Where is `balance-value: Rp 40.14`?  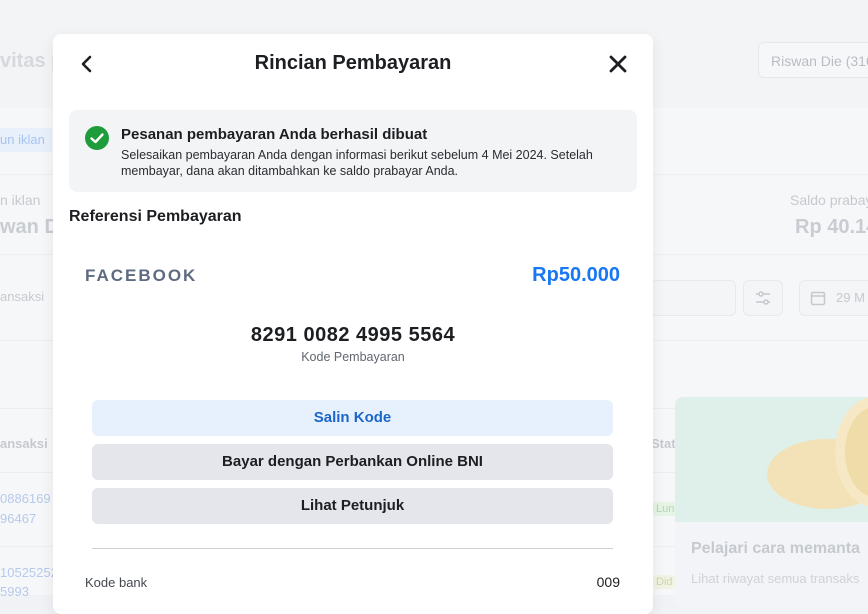
balance-value: Rp 40.14 is located at coordinates (831, 227).